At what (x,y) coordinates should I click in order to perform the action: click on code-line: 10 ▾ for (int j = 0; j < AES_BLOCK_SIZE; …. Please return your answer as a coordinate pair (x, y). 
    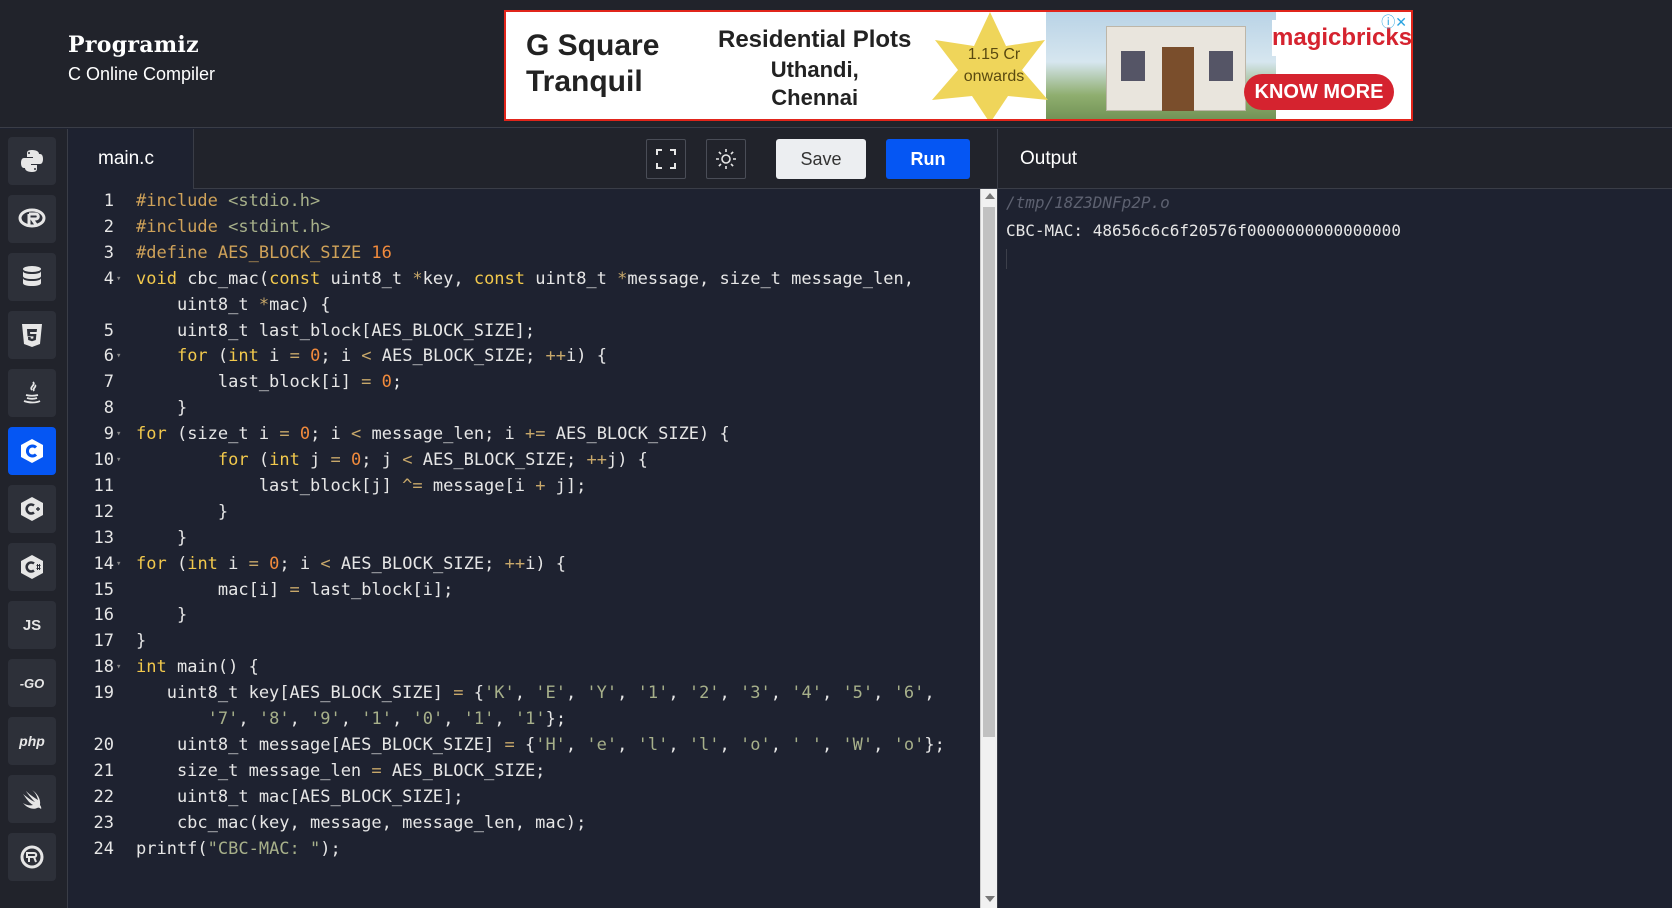
    Looking at the image, I should click on (524, 461).